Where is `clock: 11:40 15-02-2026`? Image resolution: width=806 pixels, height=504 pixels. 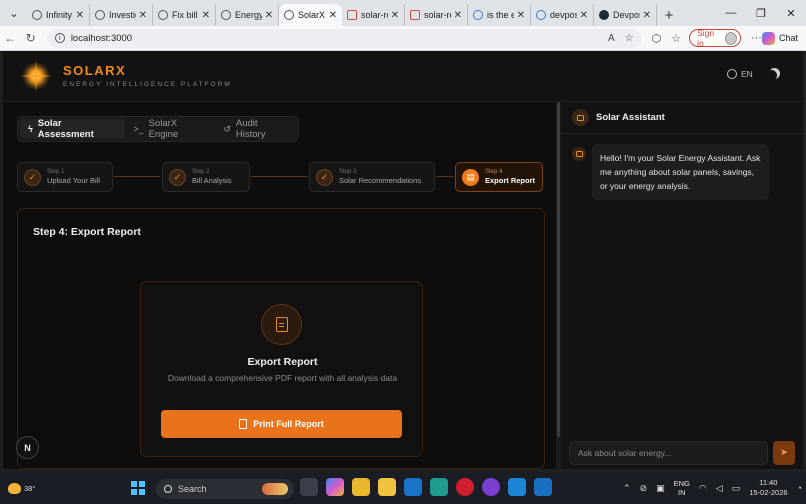
clock: 11:40 15-02-2026 is located at coordinates (768, 488).